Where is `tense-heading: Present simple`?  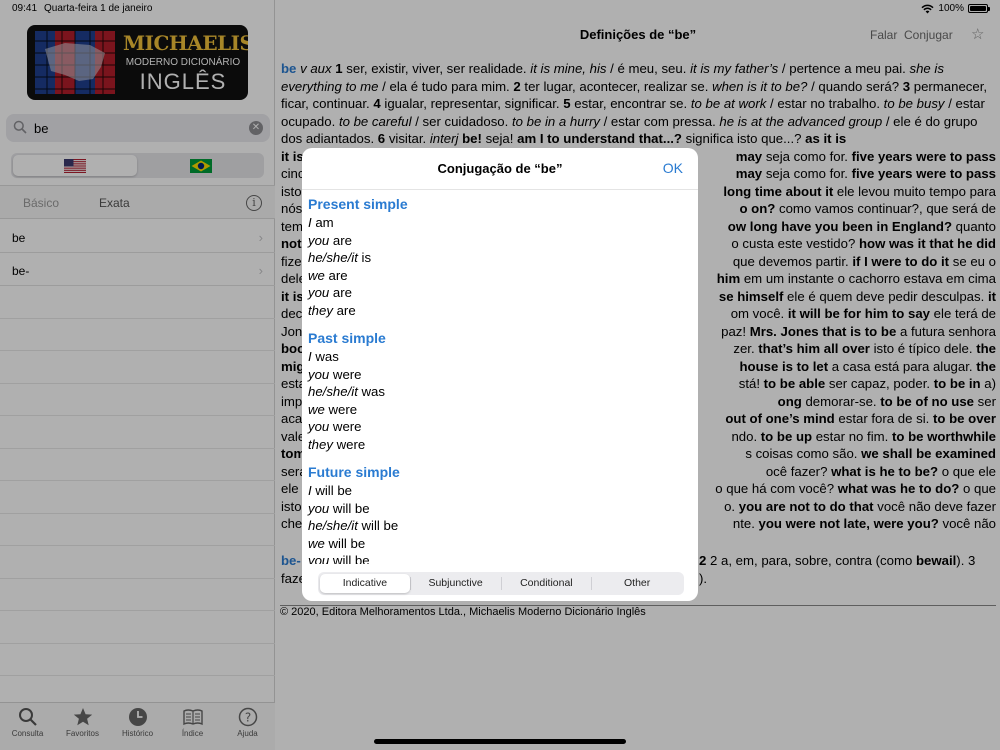 tense-heading: Present simple is located at coordinates (358, 204).